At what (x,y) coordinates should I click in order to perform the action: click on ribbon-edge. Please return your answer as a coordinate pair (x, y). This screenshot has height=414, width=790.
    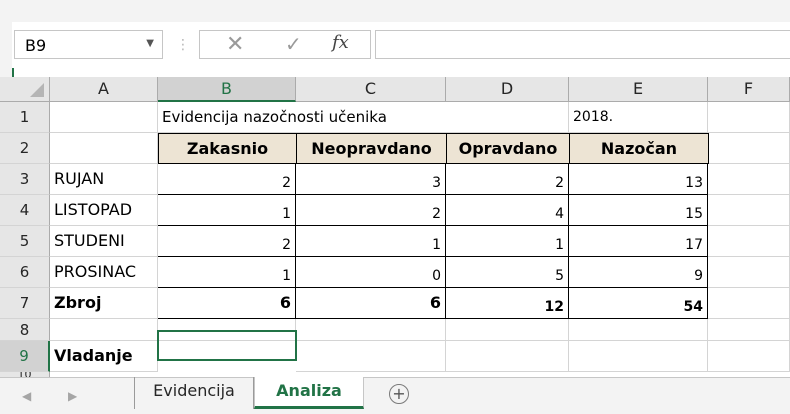
    Looking at the image, I should click on (395, 11).